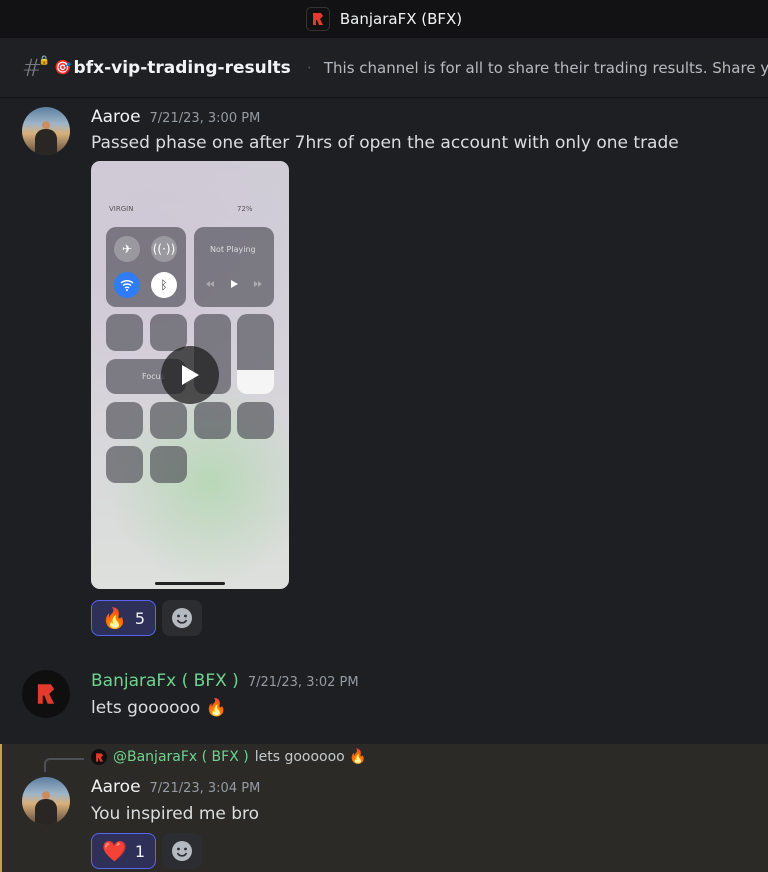 Image resolution: width=768 pixels, height=872 pixels. Describe the element at coordinates (205, 788) in the screenshot. I see `message-timestamp: 7/21/23, 3:04 PM` at that location.